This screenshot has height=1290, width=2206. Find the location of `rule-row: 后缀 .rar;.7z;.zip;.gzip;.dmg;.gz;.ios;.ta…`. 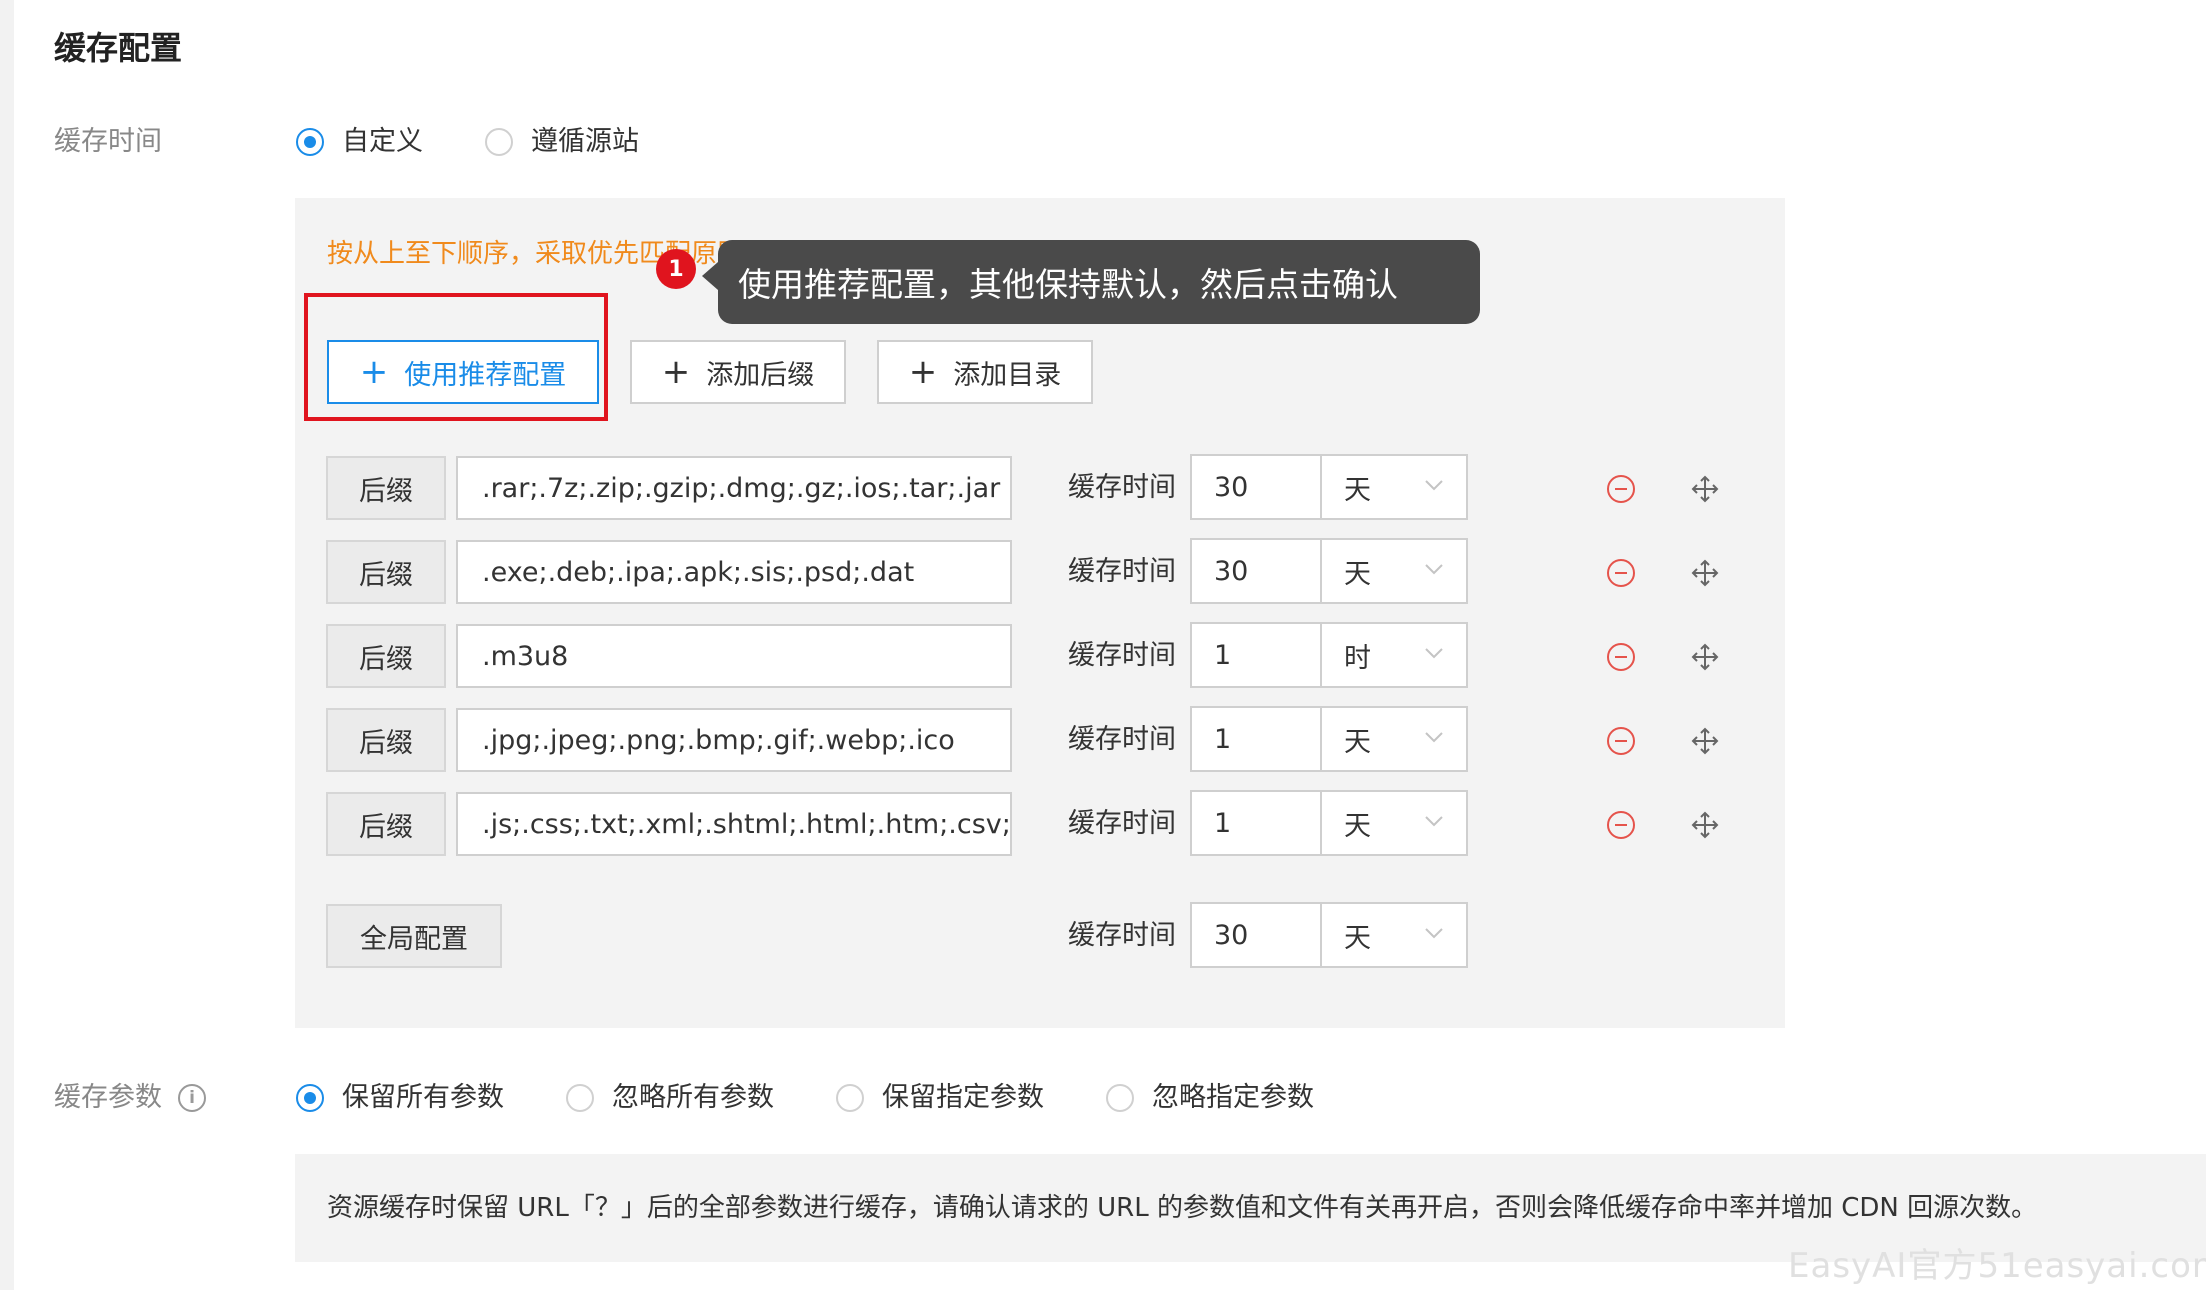

rule-row: 后缀 .rar;.7z;.zip;.gzip;.dmg;.gz;.ios;.ta… is located at coordinates (1041, 488).